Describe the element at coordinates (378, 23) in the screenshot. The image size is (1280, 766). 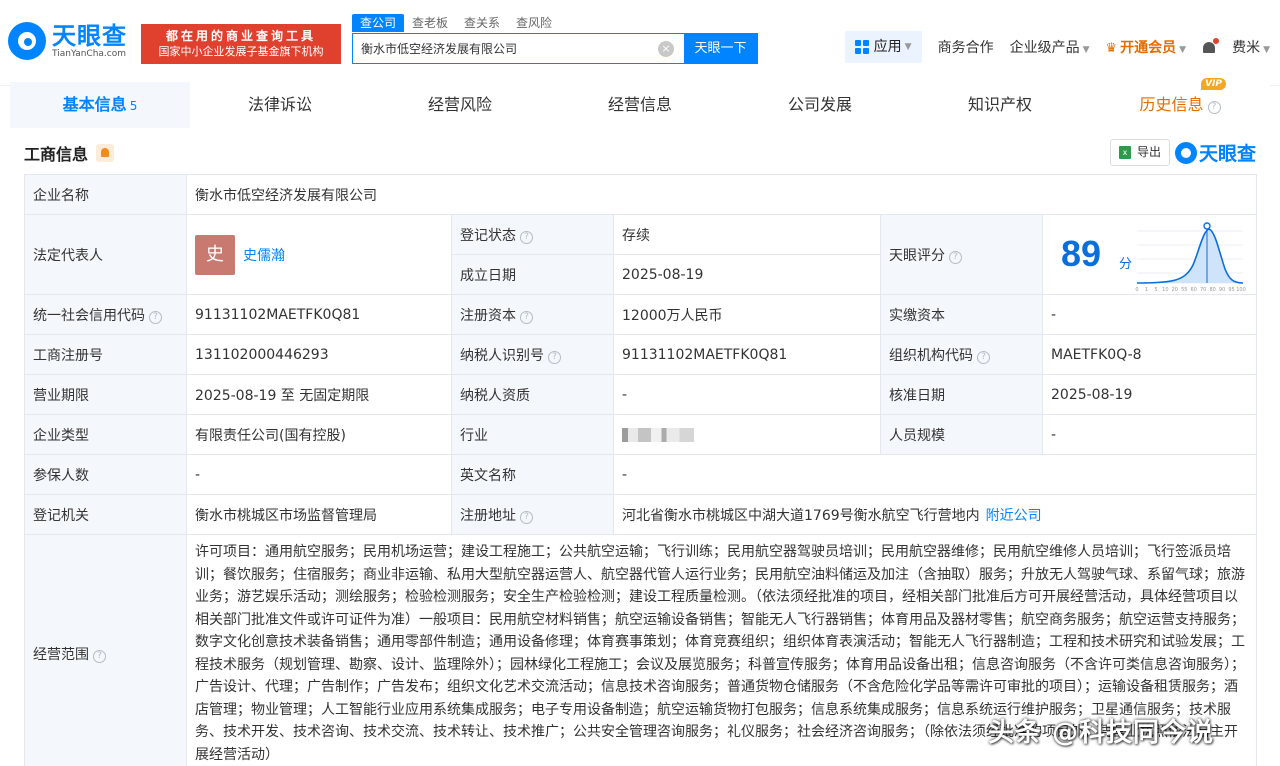
I see `search-tab-company: 查公司` at that location.